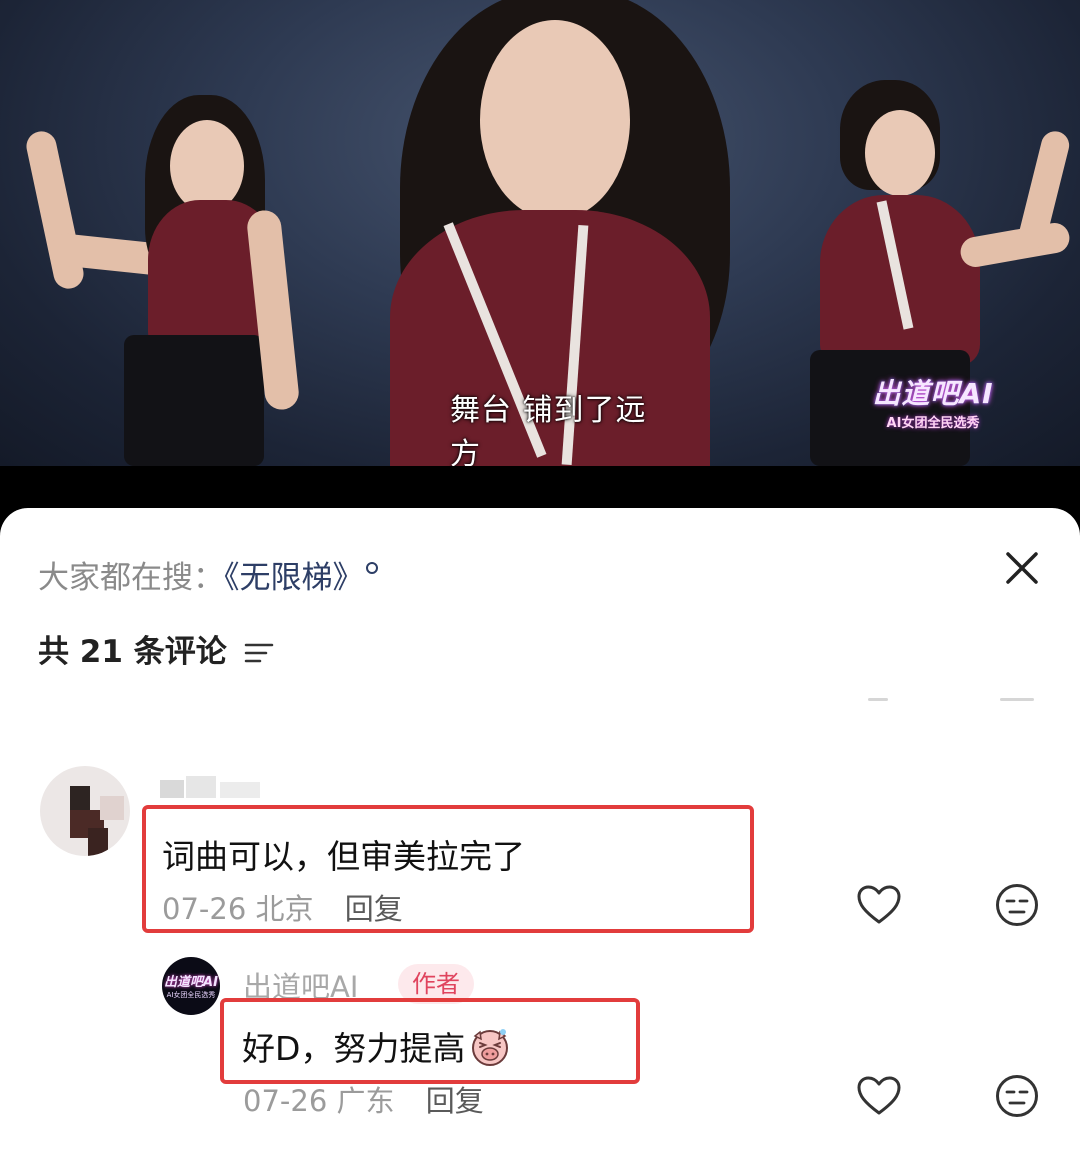 This screenshot has height=1156, width=1080. I want to click on hot-search-term: 《无限梯》, so click(294, 578).